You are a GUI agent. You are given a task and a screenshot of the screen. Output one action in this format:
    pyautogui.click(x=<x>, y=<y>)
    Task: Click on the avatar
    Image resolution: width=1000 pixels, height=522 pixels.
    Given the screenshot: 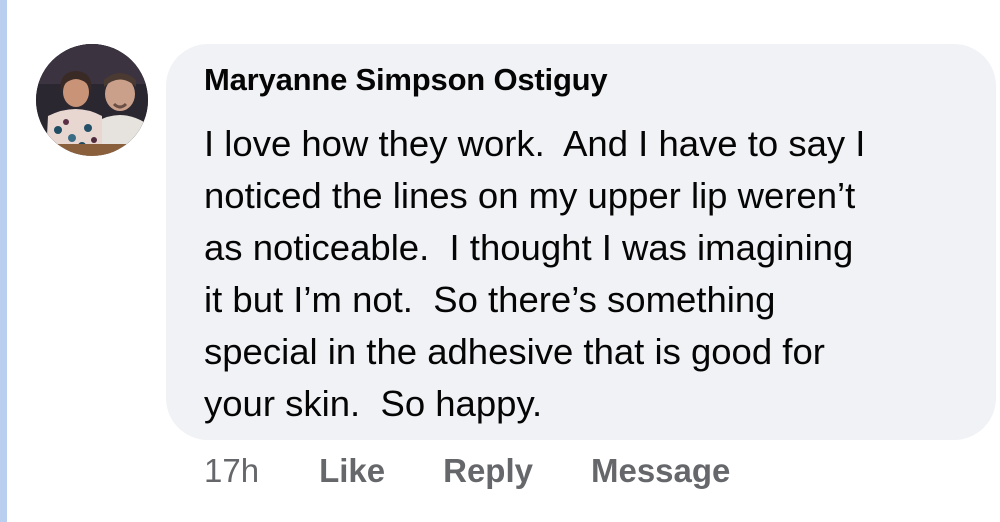 What is the action you would take?
    pyautogui.click(x=92, y=100)
    